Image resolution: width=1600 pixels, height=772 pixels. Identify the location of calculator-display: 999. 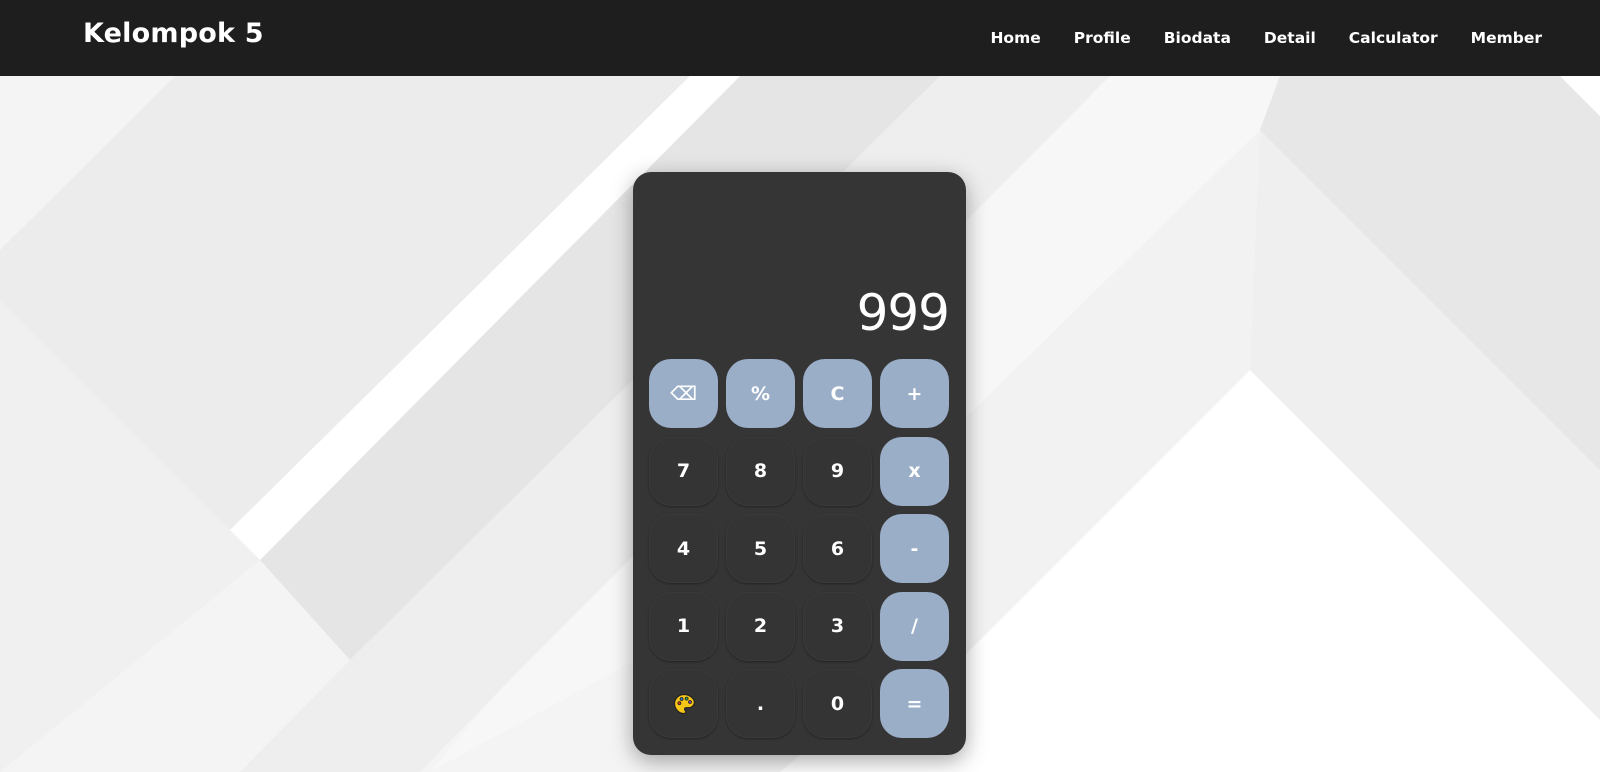
(903, 313).